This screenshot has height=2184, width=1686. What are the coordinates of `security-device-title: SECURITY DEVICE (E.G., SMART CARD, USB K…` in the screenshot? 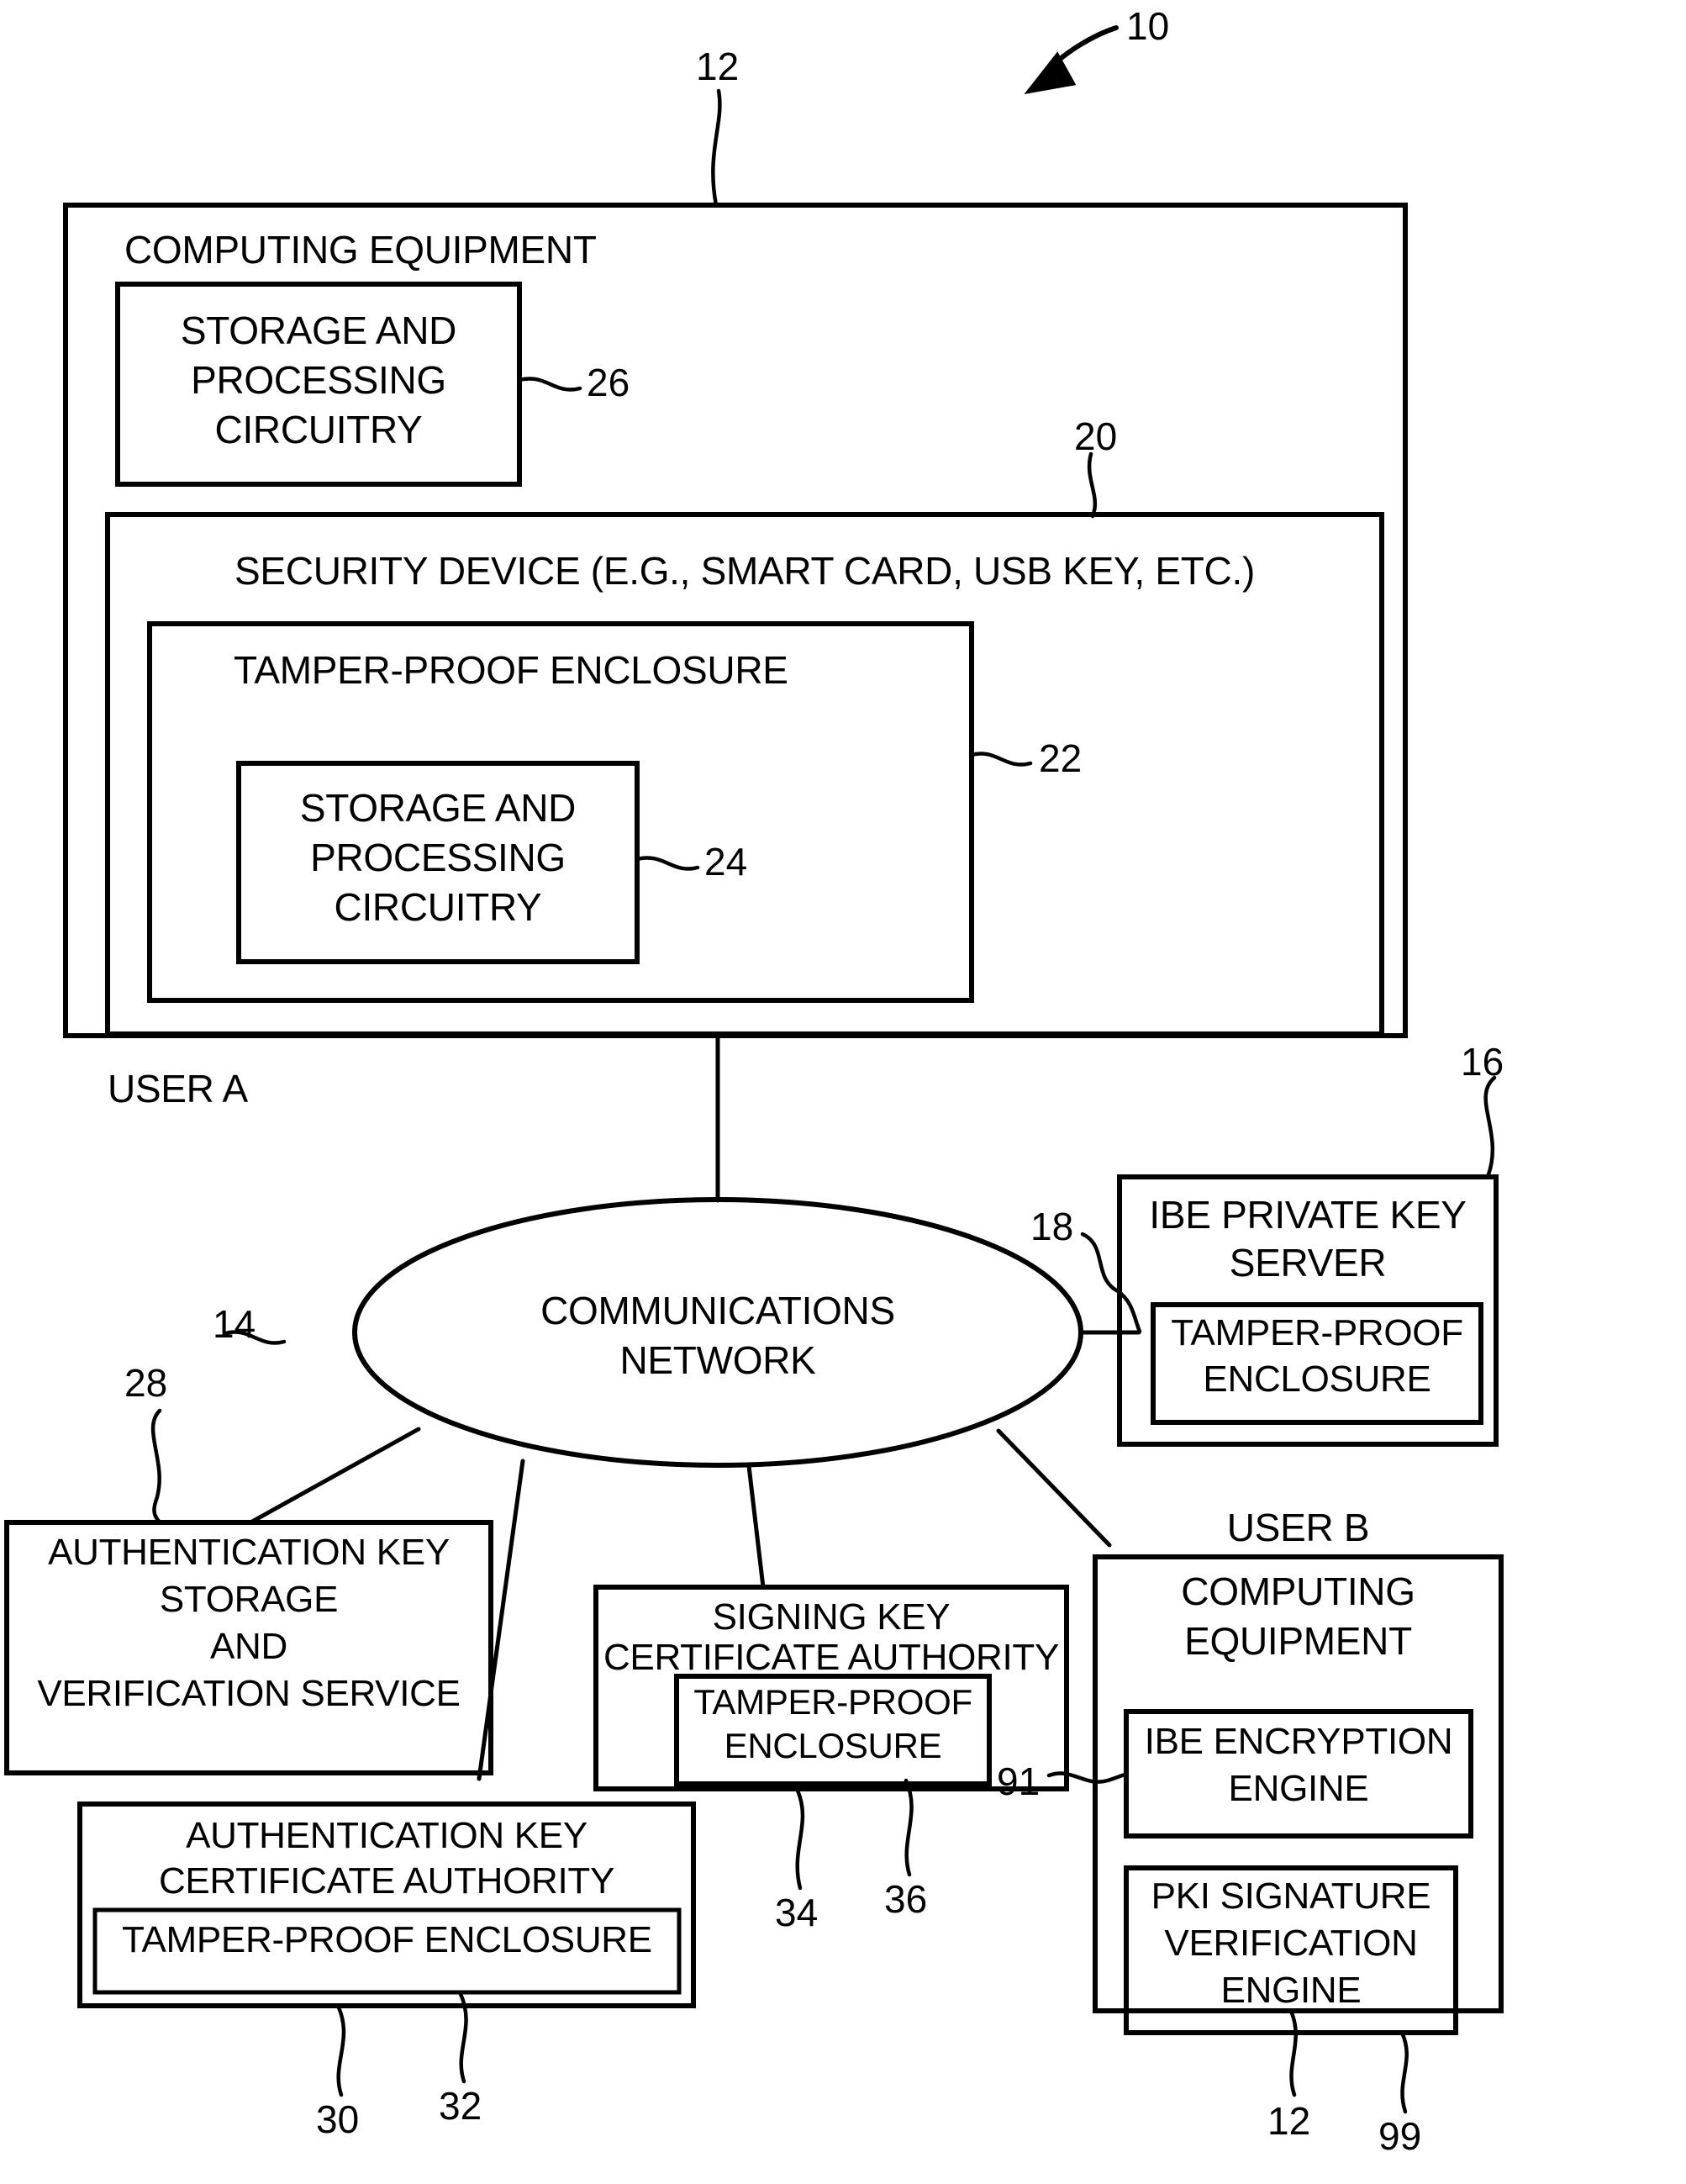 It's located at (744, 571).